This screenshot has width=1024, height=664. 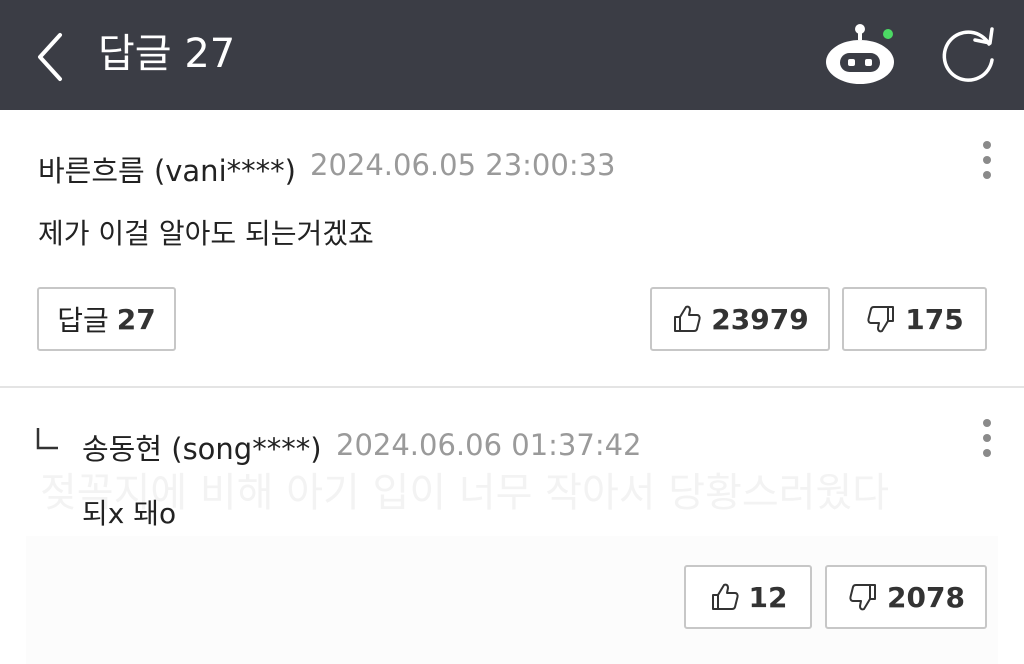 I want to click on dislike-count: 2078, so click(x=926, y=597).